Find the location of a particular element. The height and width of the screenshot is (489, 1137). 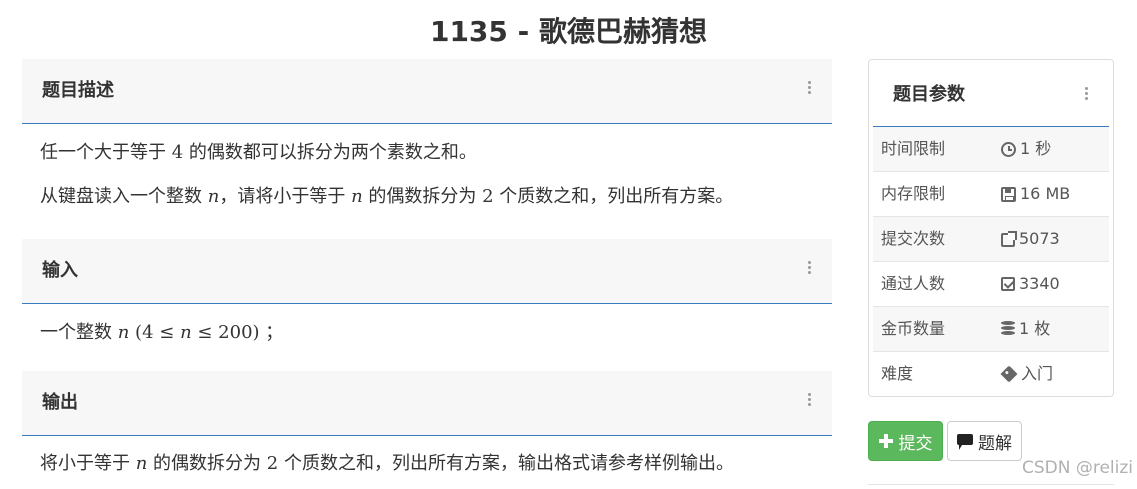

param-value-wrap: 1 秒 is located at coordinates (1026, 149).